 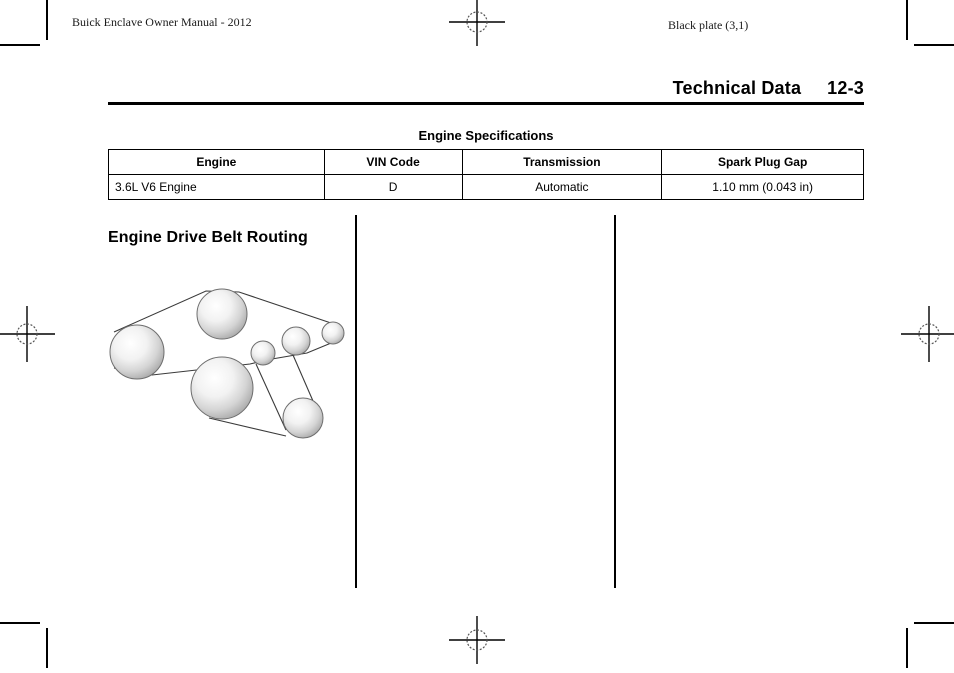 What do you see at coordinates (20, 623) in the screenshot?
I see `crop-mark-bottom-left-horizontal` at bounding box center [20, 623].